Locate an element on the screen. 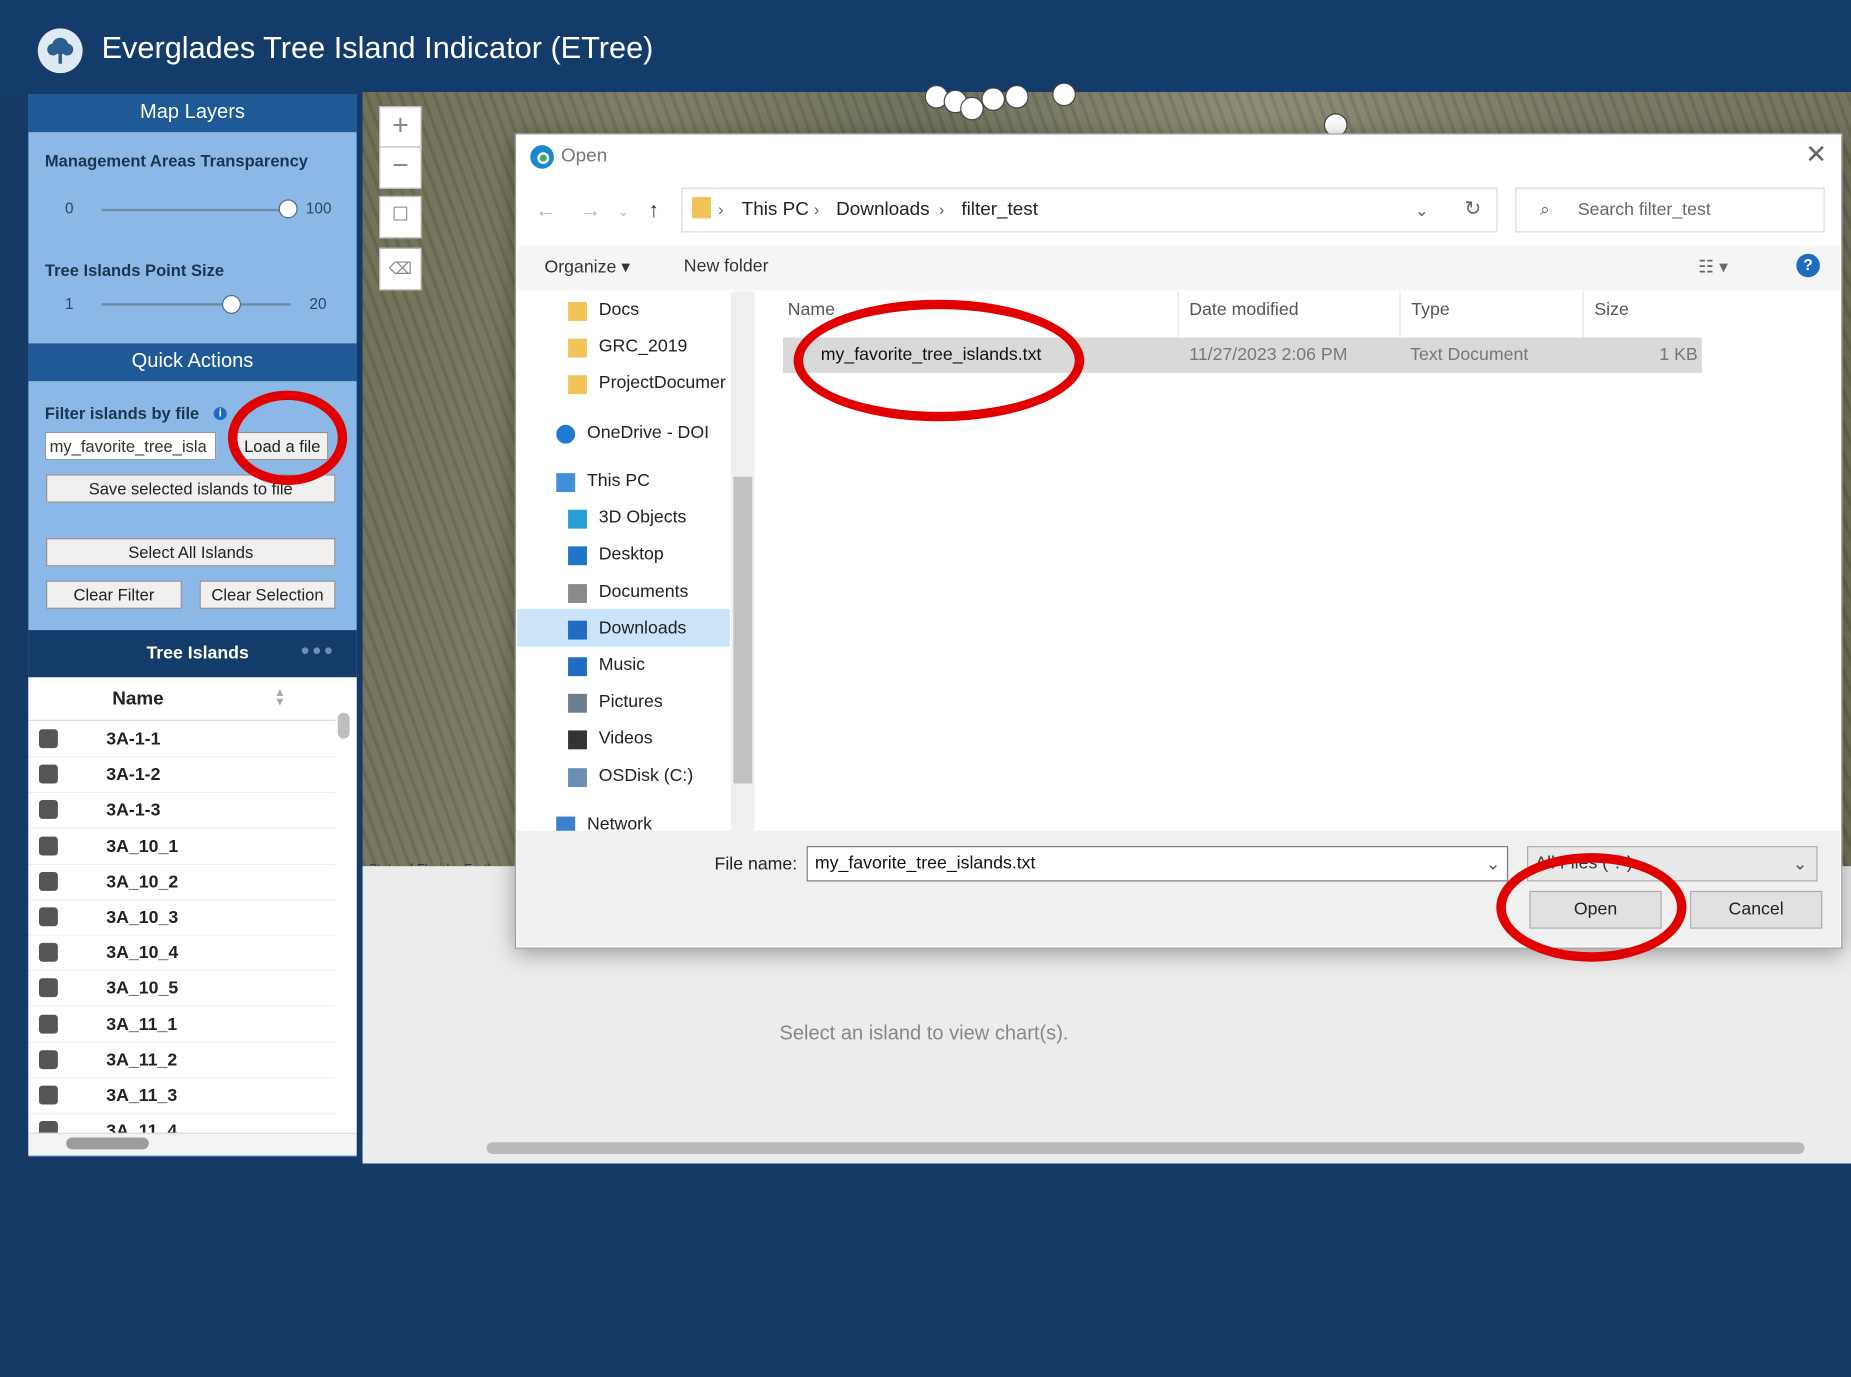 The image size is (1851, 1377). column-name: Name is located at coordinates (811, 310).